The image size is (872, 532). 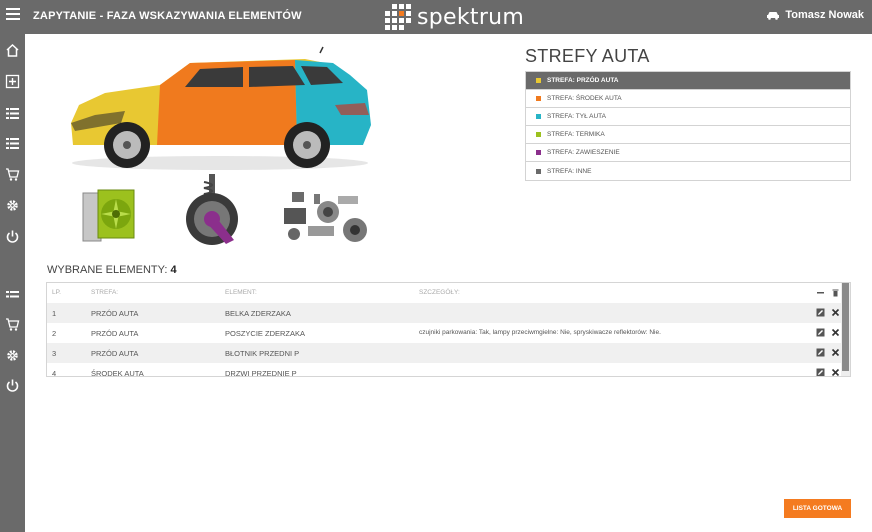 I want to click on zone-label: STREFA: ZAWIESZENIE, so click(x=583, y=152).